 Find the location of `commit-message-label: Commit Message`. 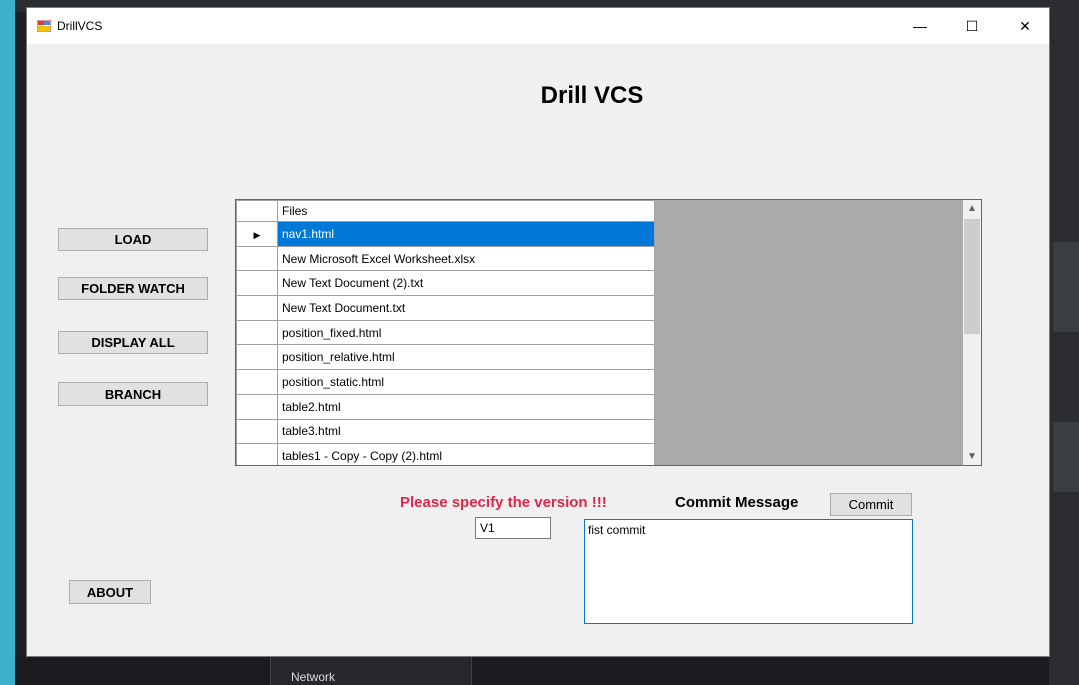

commit-message-label: Commit Message is located at coordinates (737, 502).